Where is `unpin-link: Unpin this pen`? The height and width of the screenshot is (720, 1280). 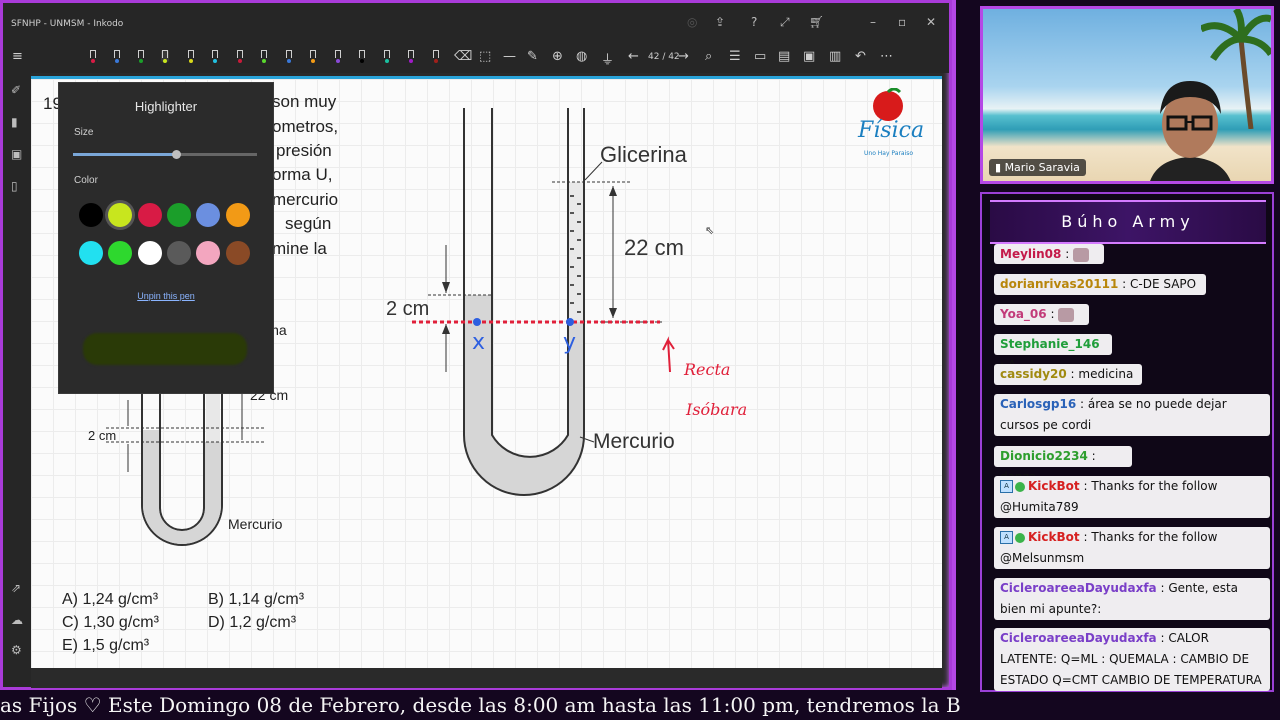 unpin-link: Unpin this pen is located at coordinates (166, 296).